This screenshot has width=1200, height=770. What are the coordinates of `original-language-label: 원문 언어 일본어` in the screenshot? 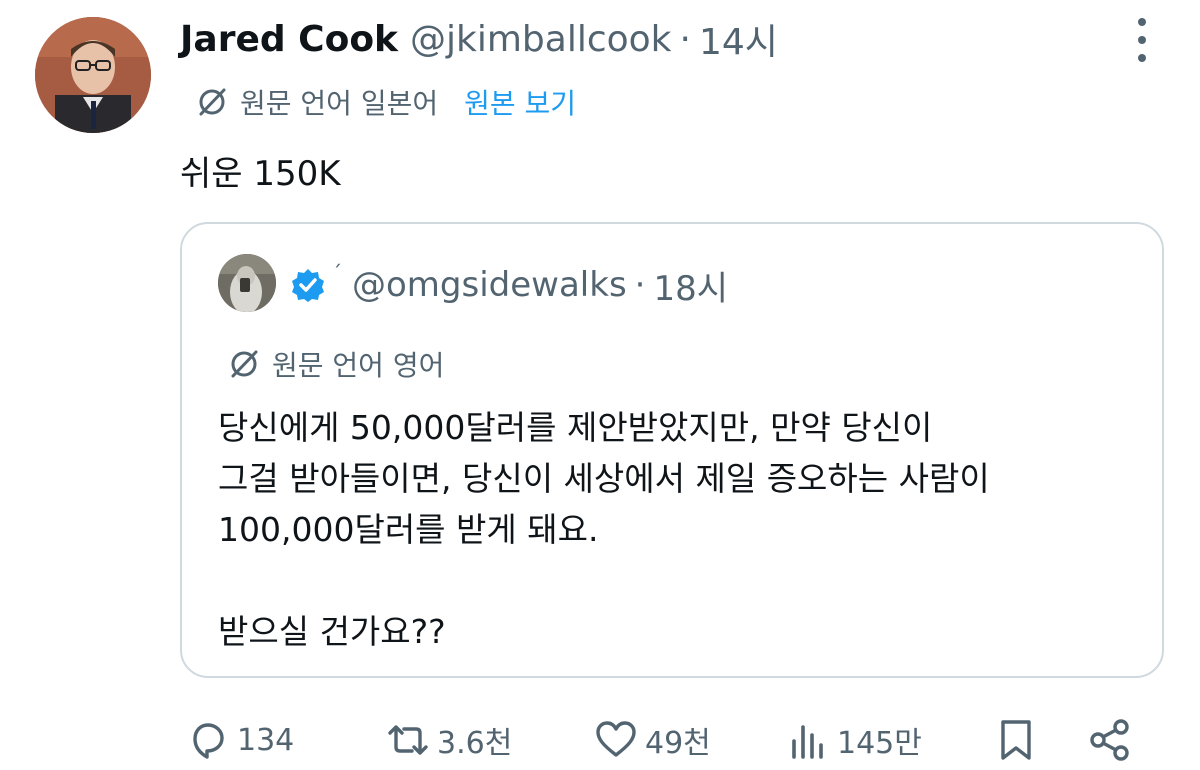 It's located at (339, 103).